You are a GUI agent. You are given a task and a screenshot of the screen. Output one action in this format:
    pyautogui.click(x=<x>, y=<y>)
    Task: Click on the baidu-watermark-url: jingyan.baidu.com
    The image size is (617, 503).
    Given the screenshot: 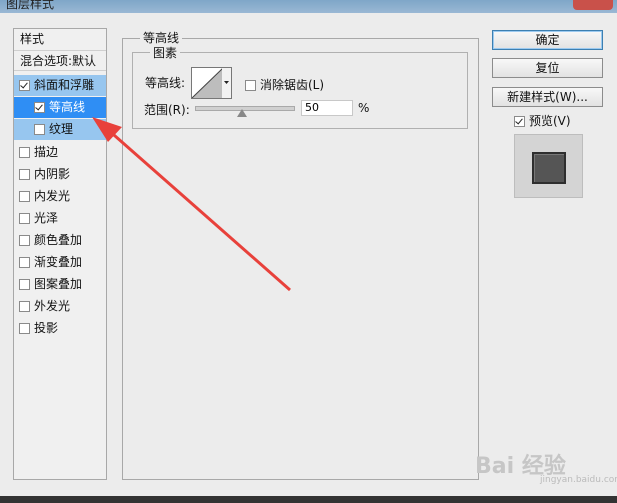 What is the action you would take?
    pyautogui.click(x=578, y=480)
    